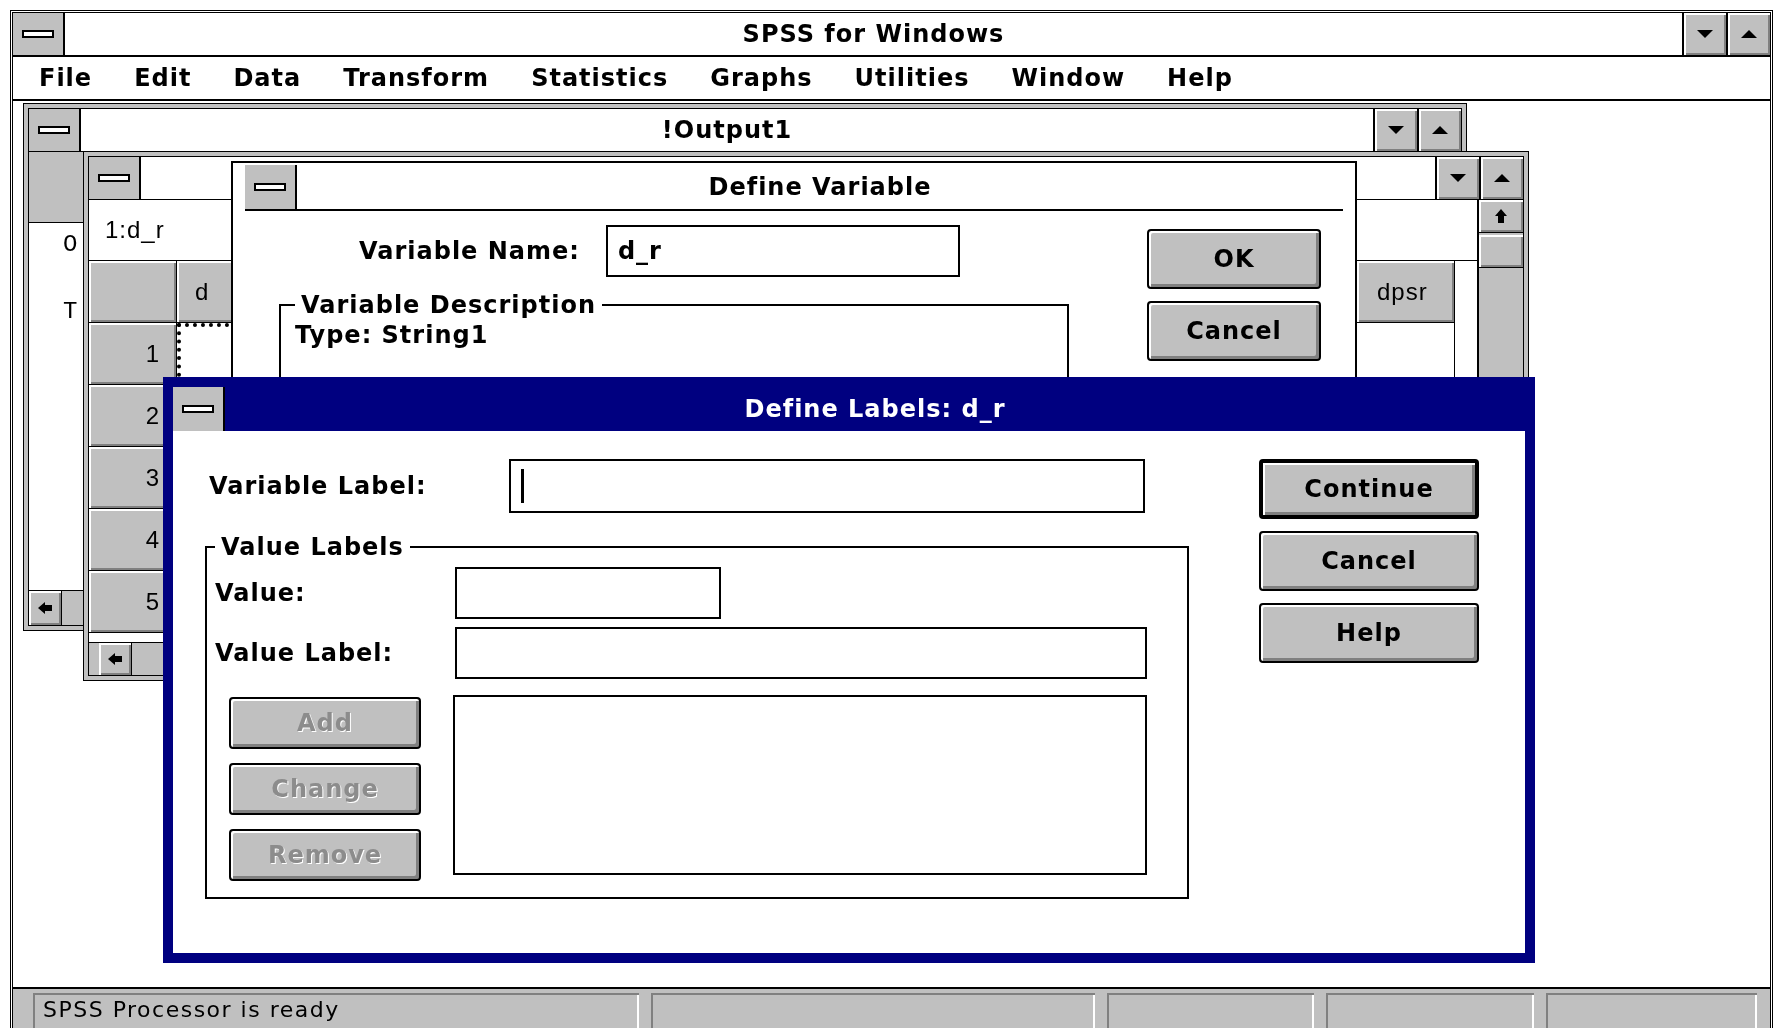 The height and width of the screenshot is (1028, 1777). Describe the element at coordinates (1068, 78) in the screenshot. I see `menu-item: Window` at that location.